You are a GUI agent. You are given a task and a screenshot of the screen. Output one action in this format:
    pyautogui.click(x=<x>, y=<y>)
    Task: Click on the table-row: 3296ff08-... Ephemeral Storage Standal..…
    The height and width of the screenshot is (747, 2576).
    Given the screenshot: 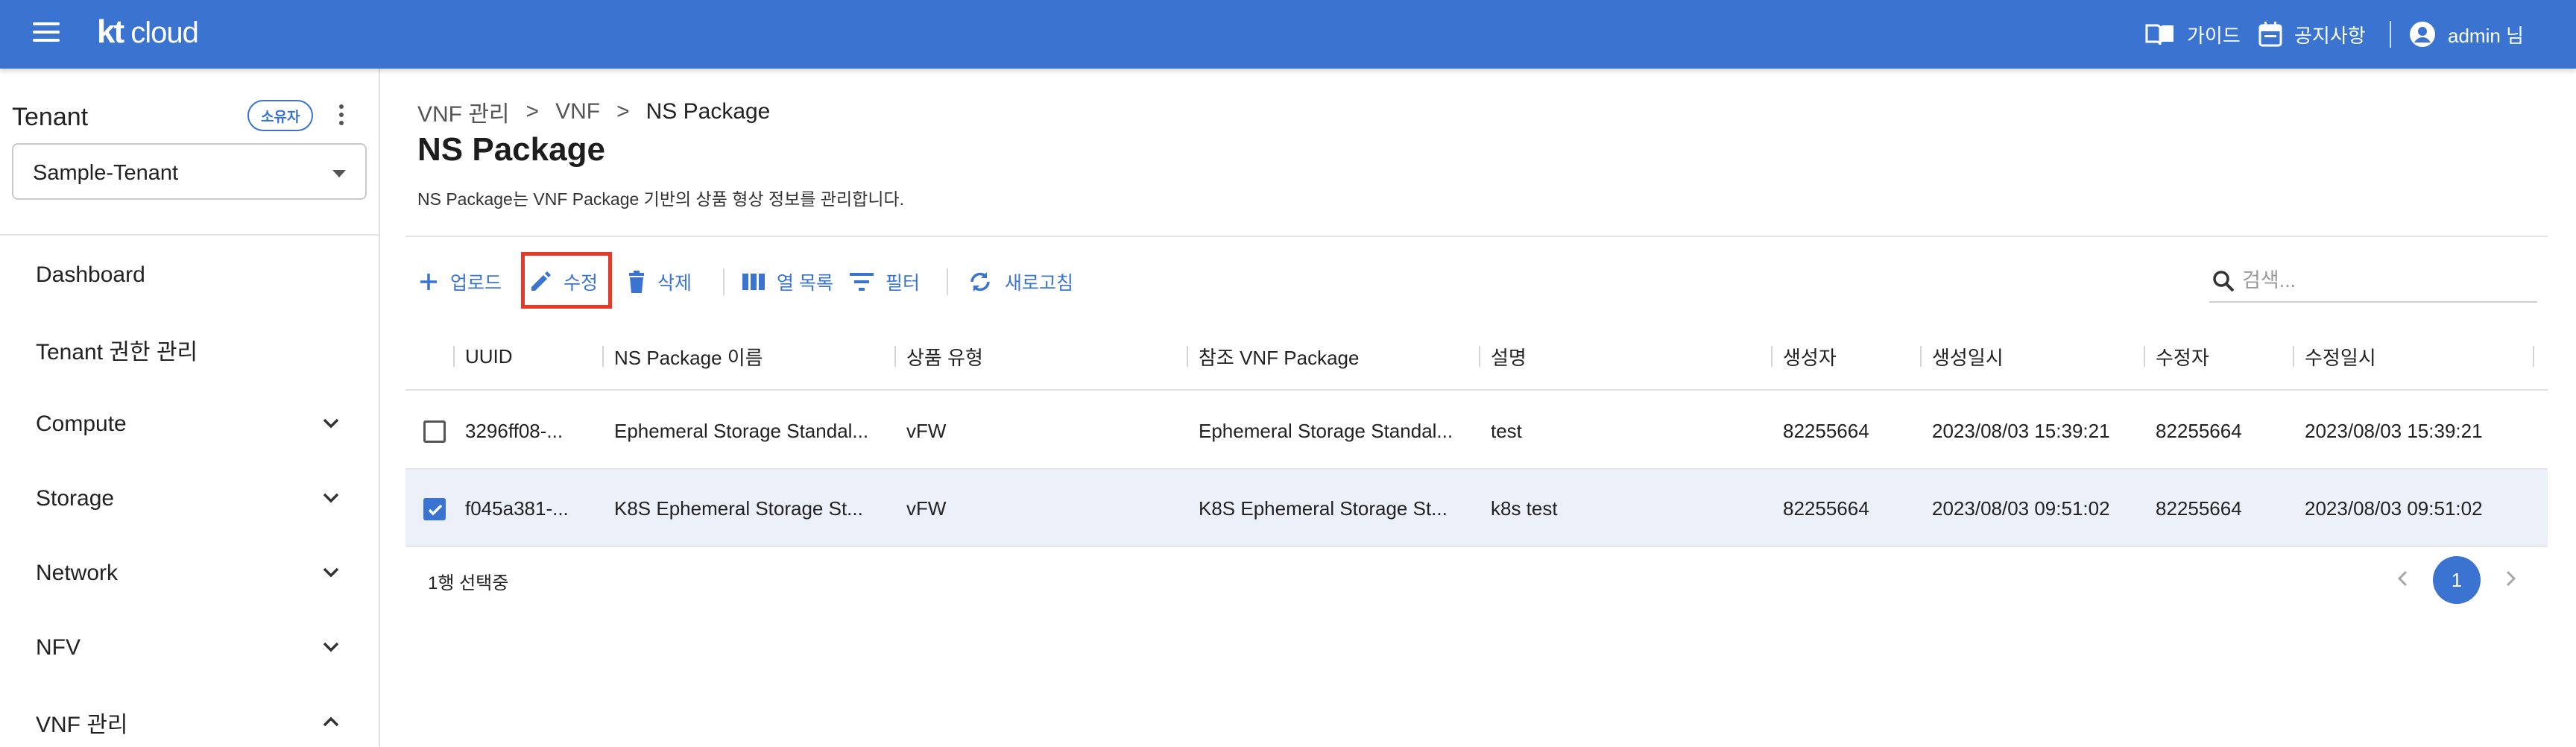 What is the action you would take?
    pyautogui.click(x=1477, y=431)
    